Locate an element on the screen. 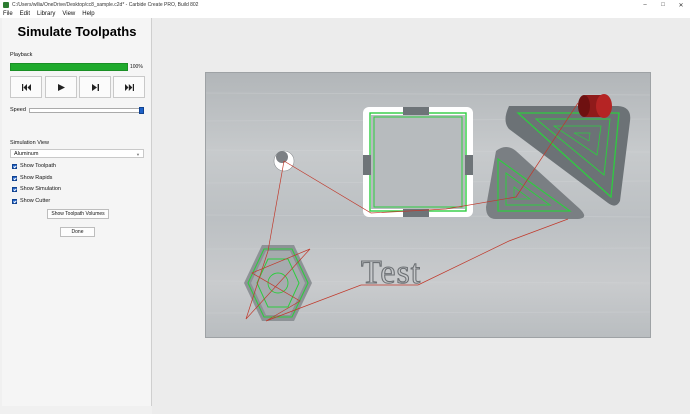  drill-hole-shadow is located at coordinates (282, 157).